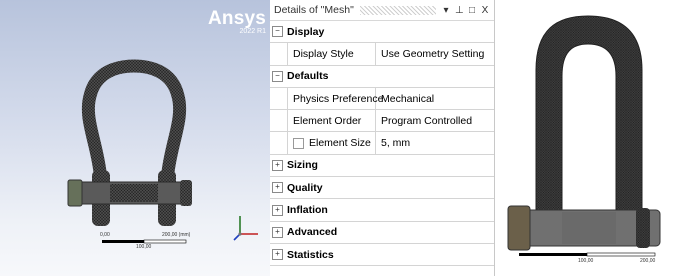 The height and width of the screenshot is (276, 677). I want to click on scale-bar-right: 100,00 200,00, so click(588, 259).